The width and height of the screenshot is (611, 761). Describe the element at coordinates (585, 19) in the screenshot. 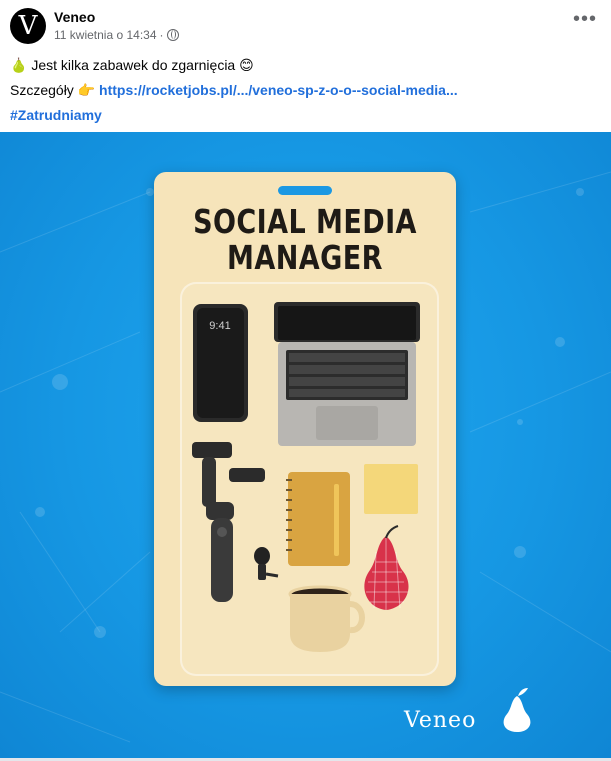

I see `more-options-button: •••` at that location.